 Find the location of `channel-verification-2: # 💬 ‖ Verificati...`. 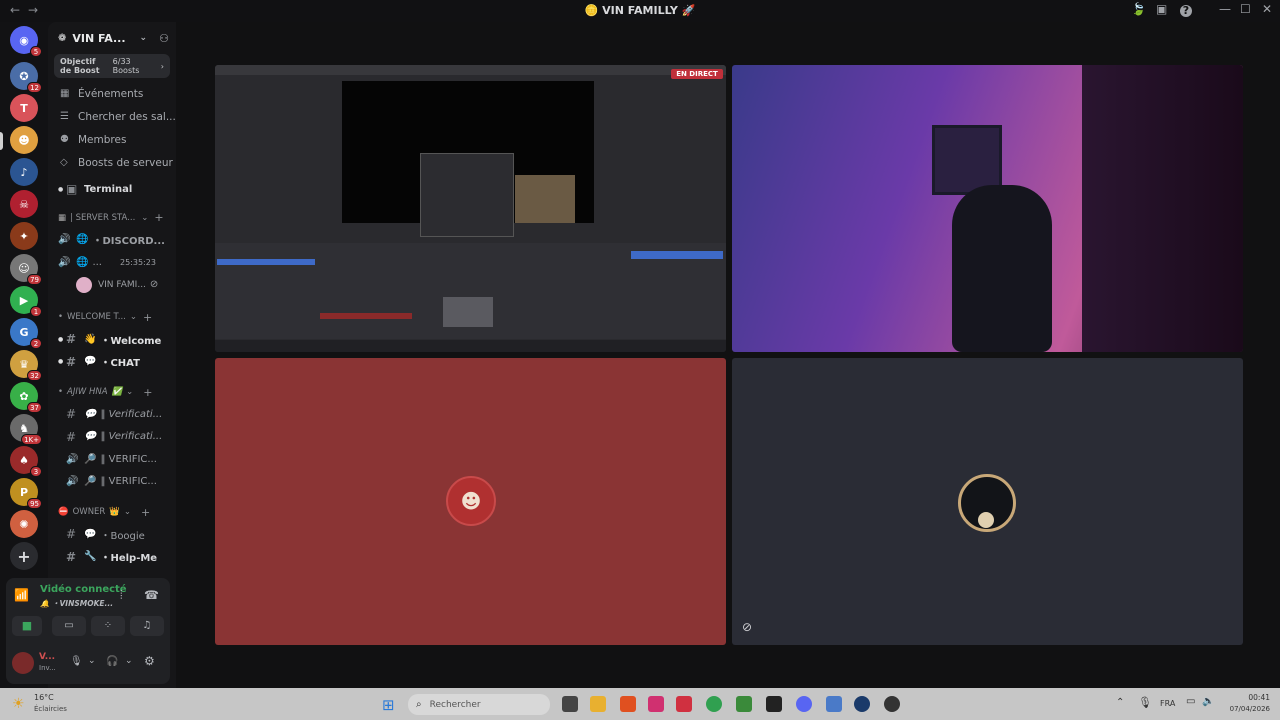

channel-verification-2: # 💬 ‖ Verificati... is located at coordinates (112, 437).